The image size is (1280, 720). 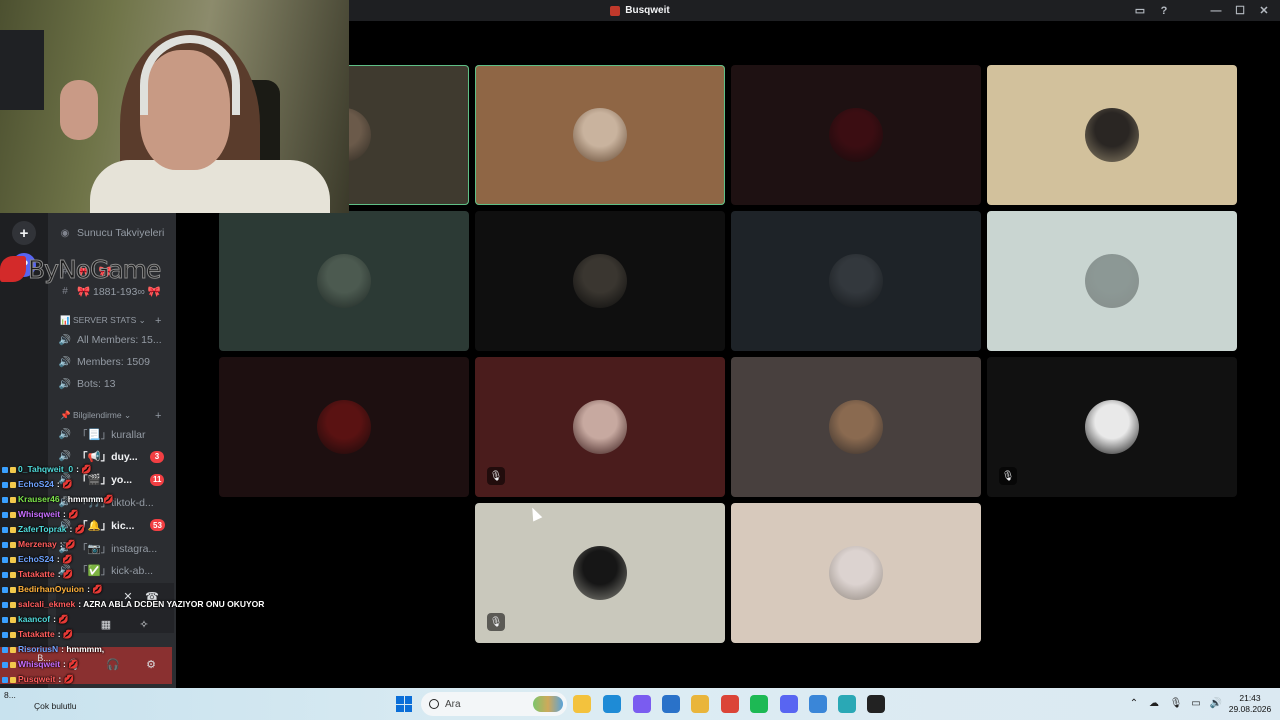 What do you see at coordinates (642, 704) in the screenshot?
I see `copilot-icon` at bounding box center [642, 704].